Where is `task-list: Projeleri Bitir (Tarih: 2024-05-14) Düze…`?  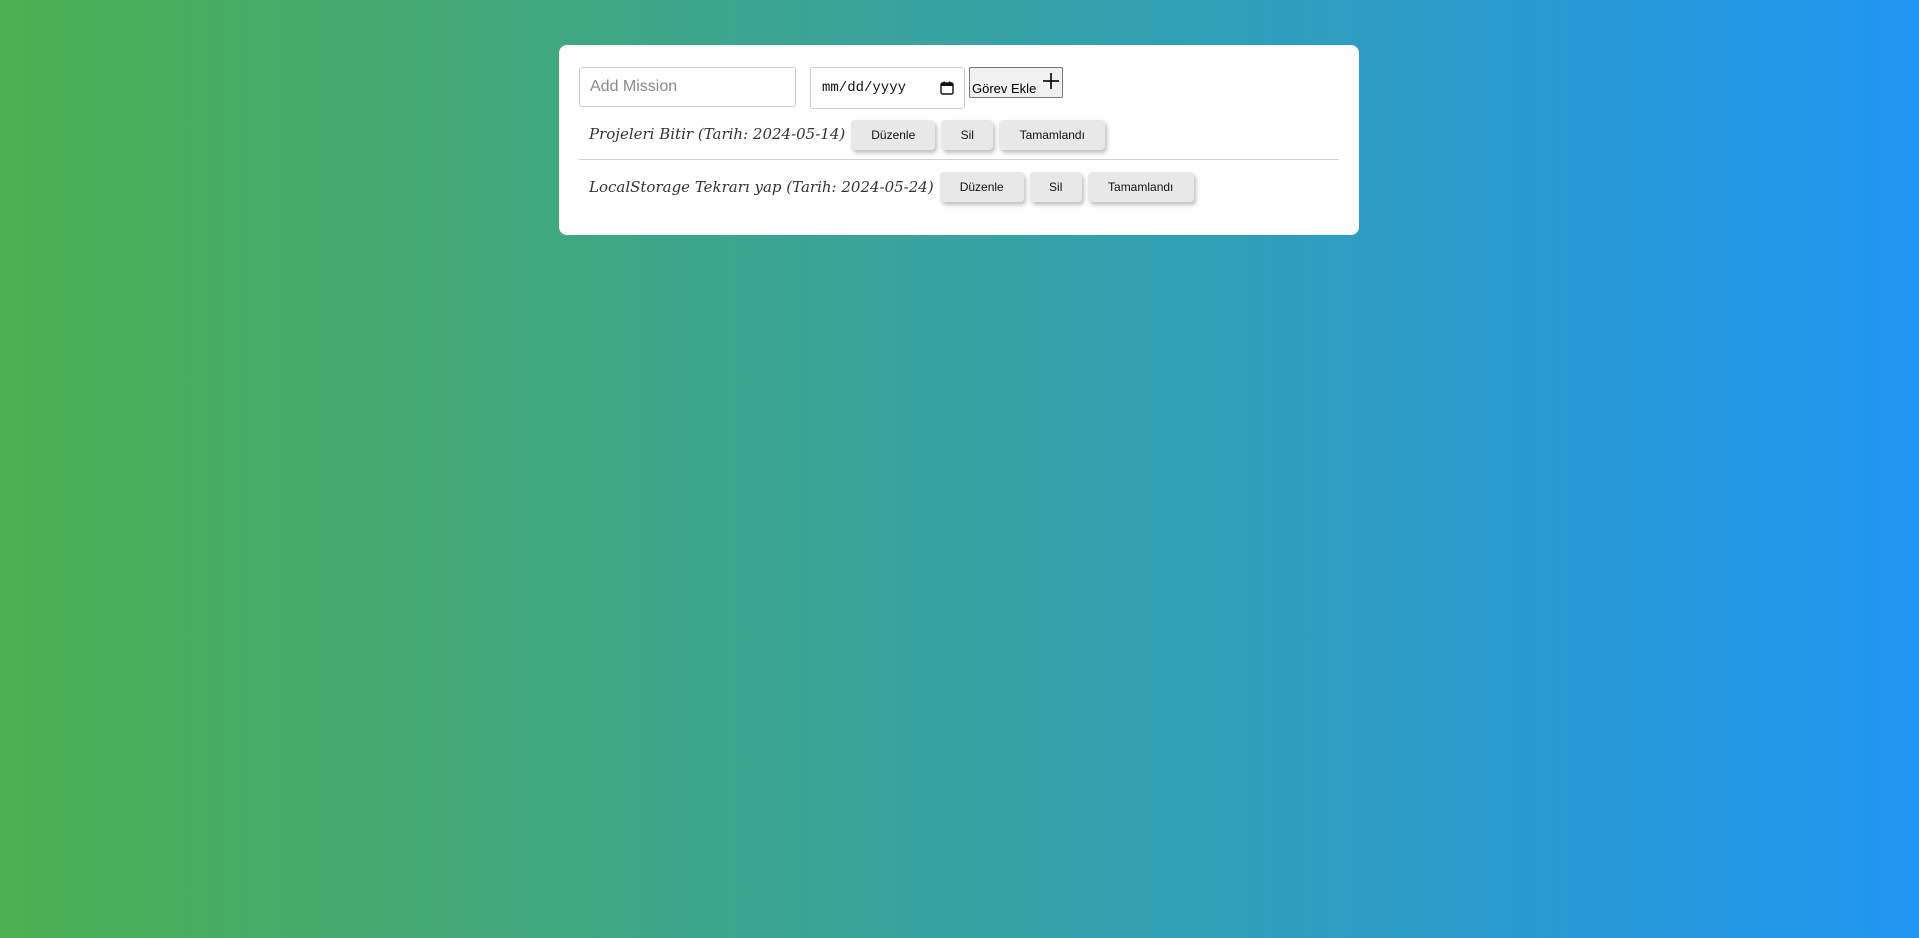
task-list: Projeleri Bitir (Tarih: 2024-05-14) Düze… is located at coordinates (959, 161).